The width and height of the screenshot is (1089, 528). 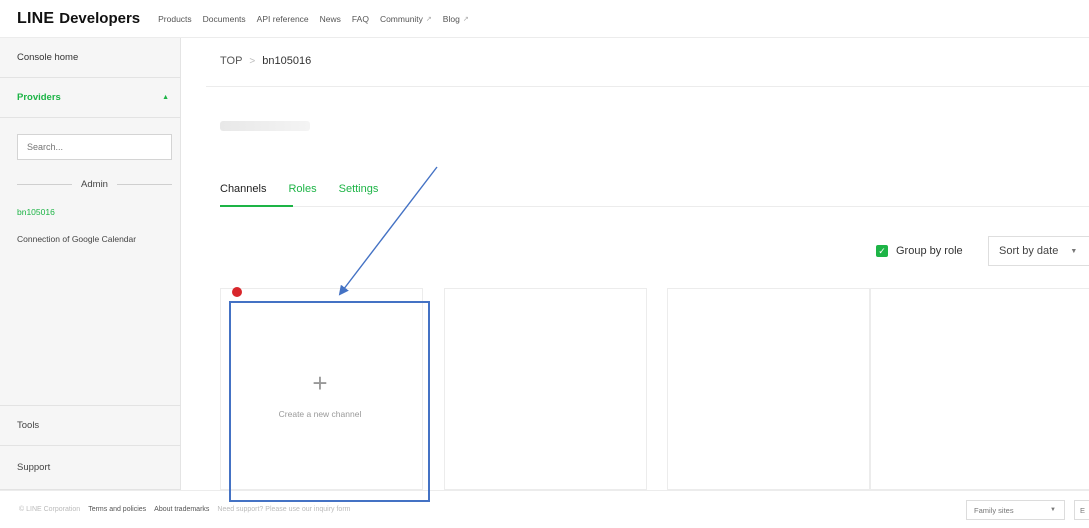 I want to click on annotation-arrow-icon, so click(x=388, y=231).